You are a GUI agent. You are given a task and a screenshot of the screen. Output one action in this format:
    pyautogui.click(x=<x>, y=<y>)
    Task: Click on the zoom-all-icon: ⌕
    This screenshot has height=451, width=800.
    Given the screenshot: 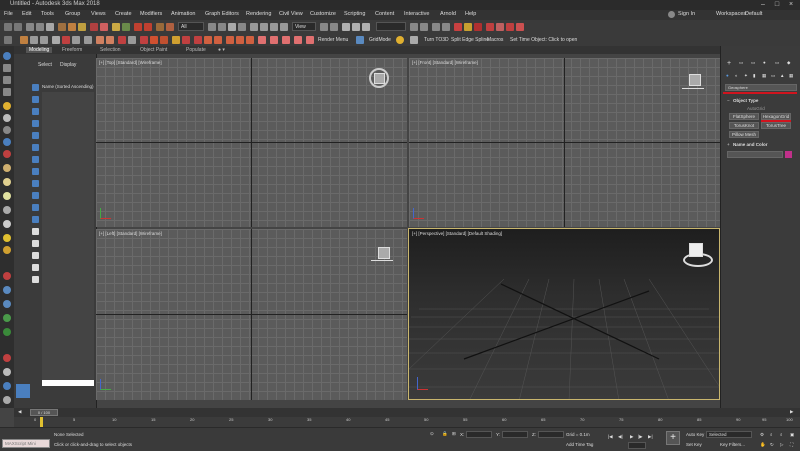 What is the action you would take?
    pyautogui.click(x=781, y=434)
    